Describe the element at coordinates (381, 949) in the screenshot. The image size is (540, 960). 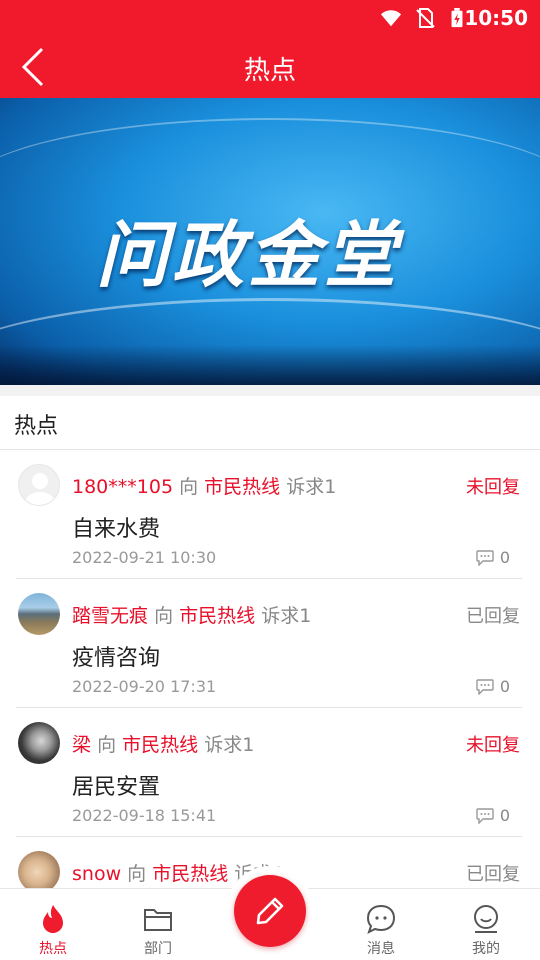
I see `tab-messages-label: 消息` at that location.